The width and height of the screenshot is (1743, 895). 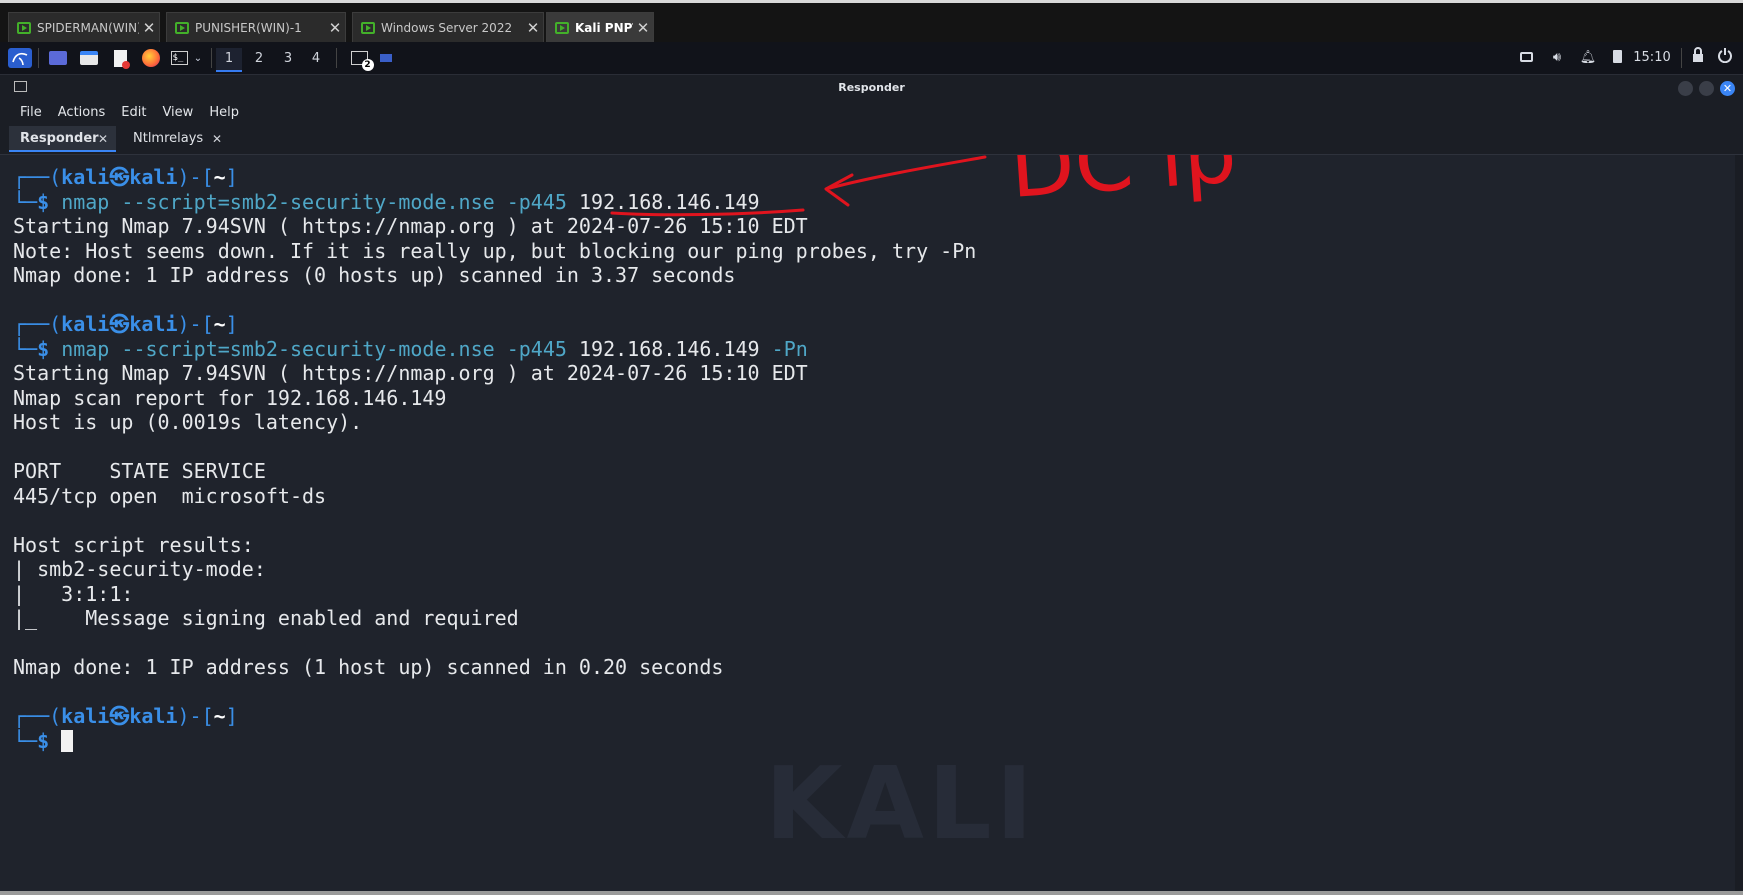 I want to click on lock-icon, so click(x=1698, y=58).